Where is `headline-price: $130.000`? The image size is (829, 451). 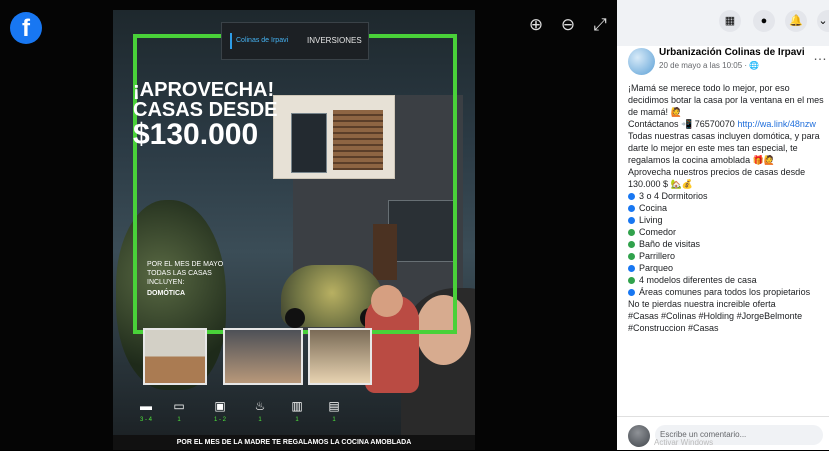 headline-price: $130.000 is located at coordinates (196, 134).